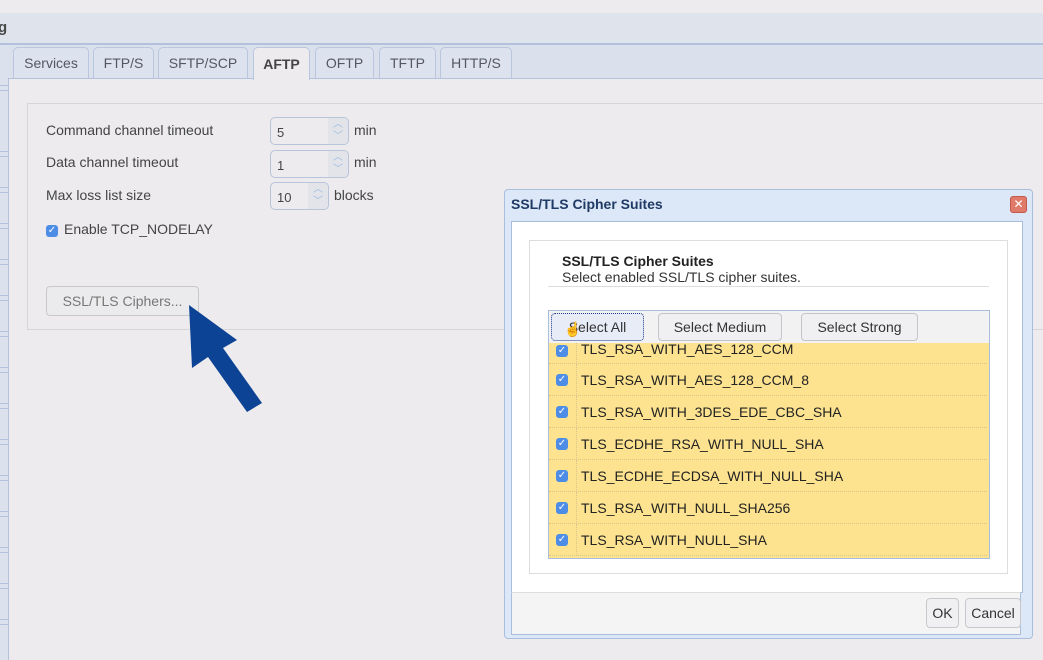 This screenshot has width=1043, height=660. Describe the element at coordinates (407, 62) in the screenshot. I see `tab-tftp: TFTP` at that location.